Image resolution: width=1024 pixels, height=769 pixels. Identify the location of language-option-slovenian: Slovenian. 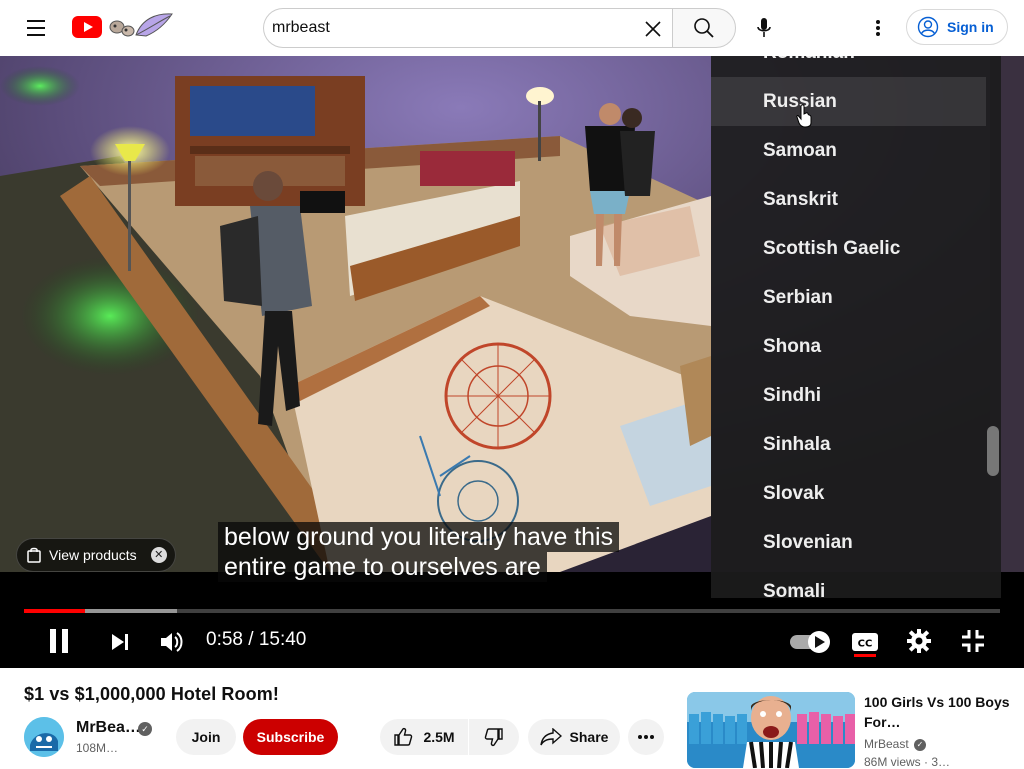
(848, 542).